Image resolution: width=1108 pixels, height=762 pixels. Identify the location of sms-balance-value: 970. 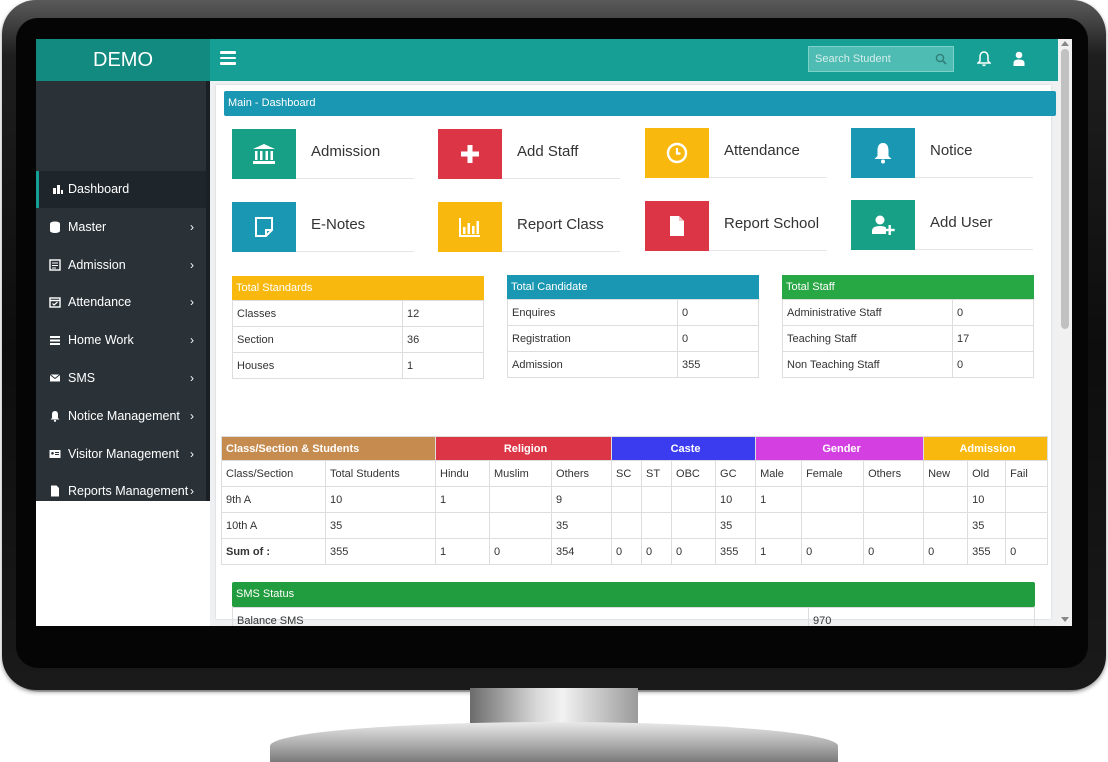
(921, 616).